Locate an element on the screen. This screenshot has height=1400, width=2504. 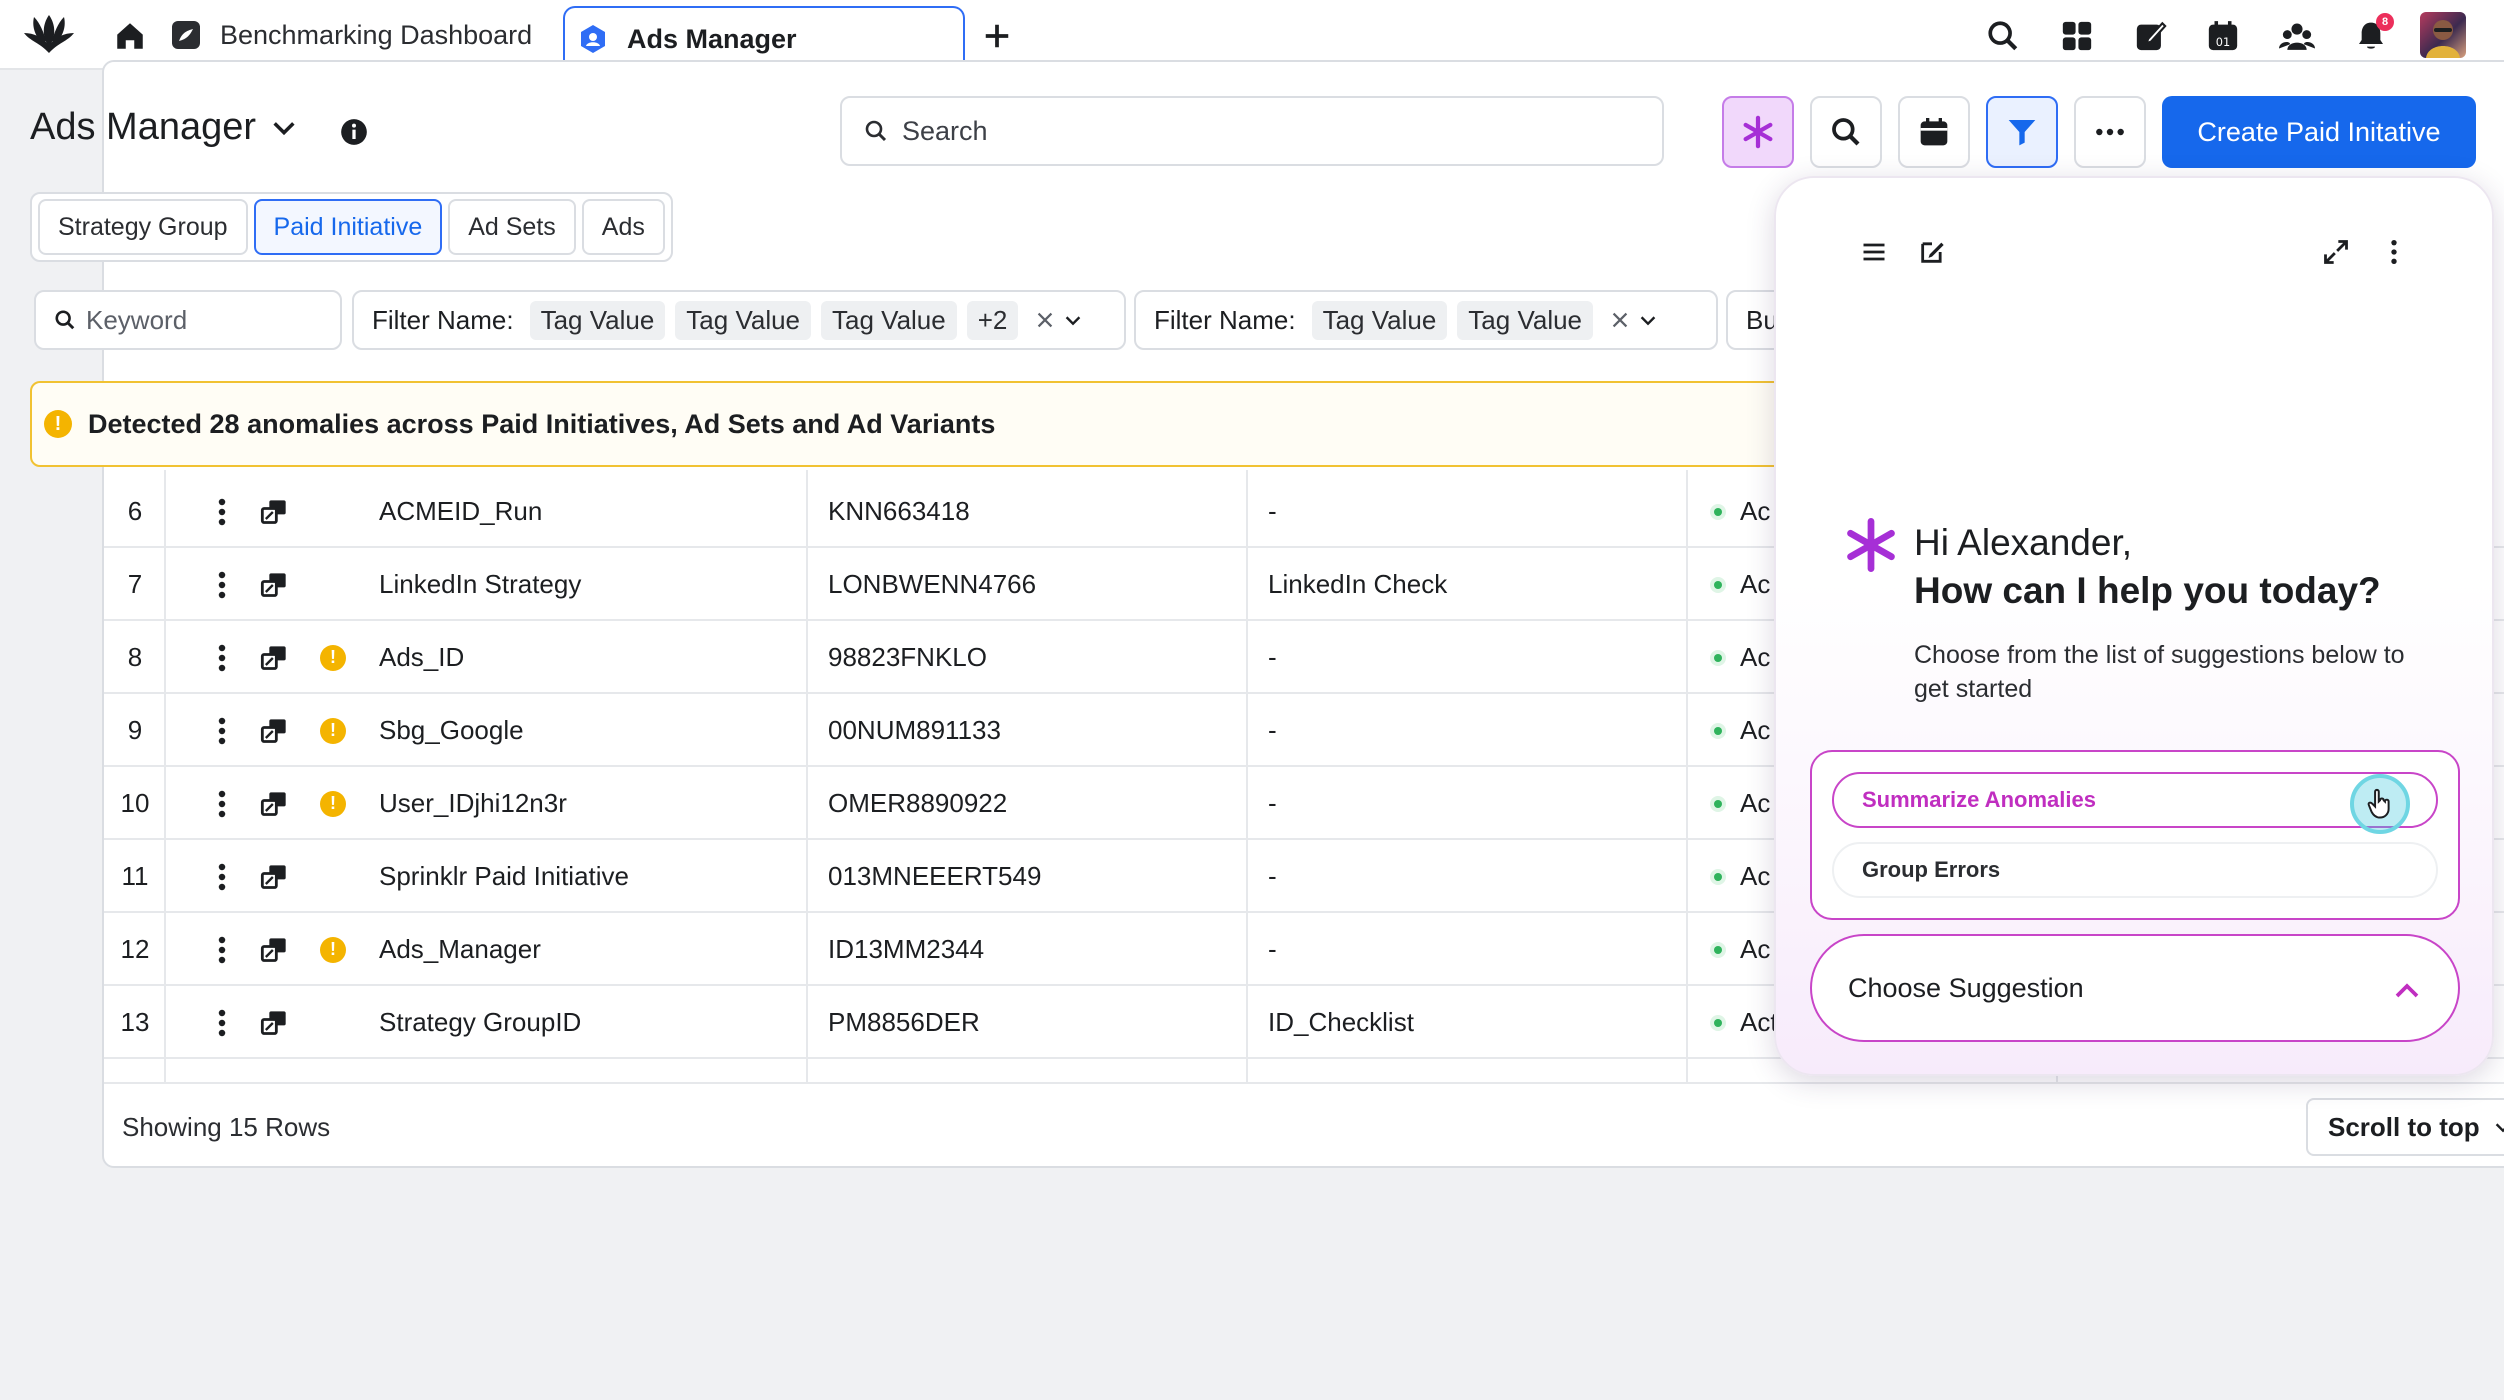
scroll-to-top-button: Scroll to top is located at coordinates (2405, 1127).